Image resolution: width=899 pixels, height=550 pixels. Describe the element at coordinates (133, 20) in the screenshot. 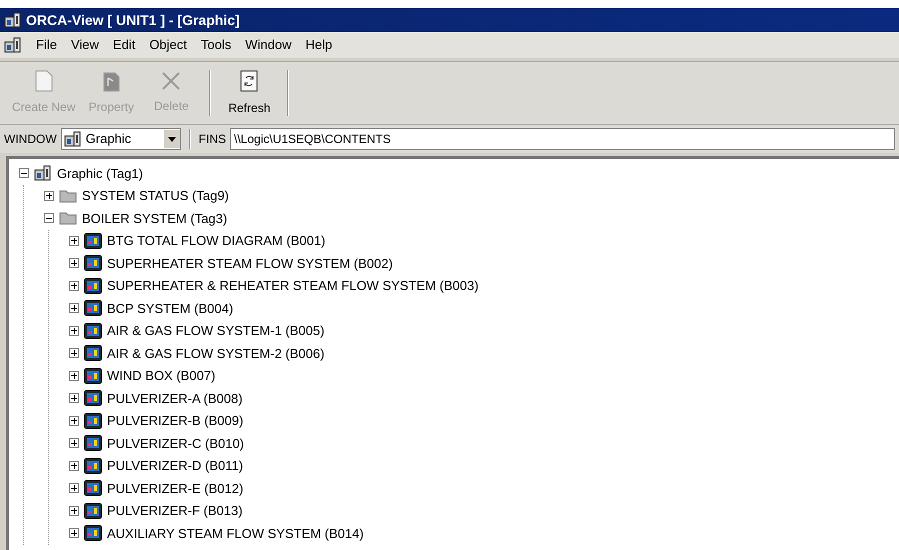

I see `window-title: ORCA-View [ UNIT1 ] - [Graphic]` at that location.